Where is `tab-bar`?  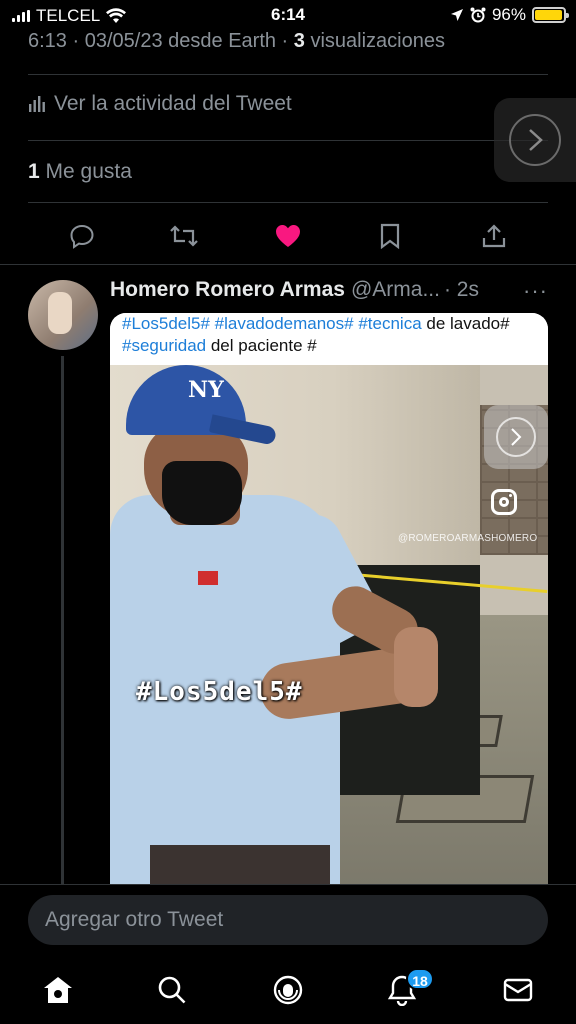 tab-bar is located at coordinates (288, 992).